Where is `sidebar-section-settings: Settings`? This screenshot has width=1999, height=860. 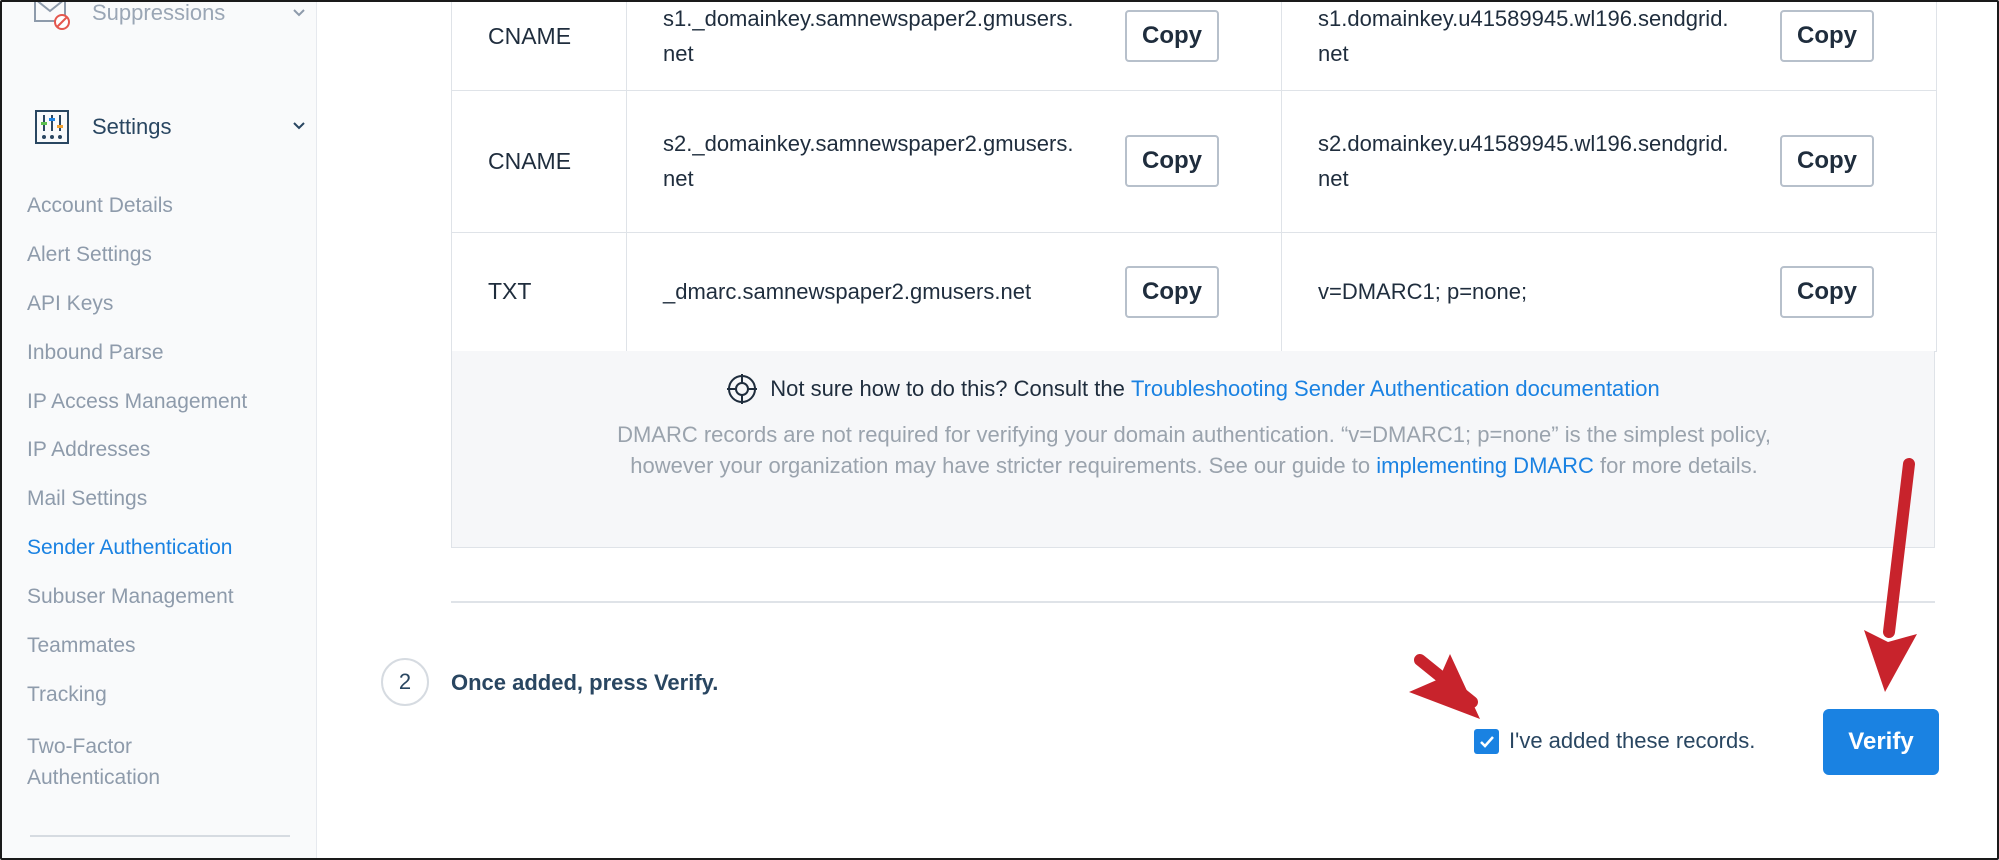
sidebar-section-settings: Settings is located at coordinates (168, 127).